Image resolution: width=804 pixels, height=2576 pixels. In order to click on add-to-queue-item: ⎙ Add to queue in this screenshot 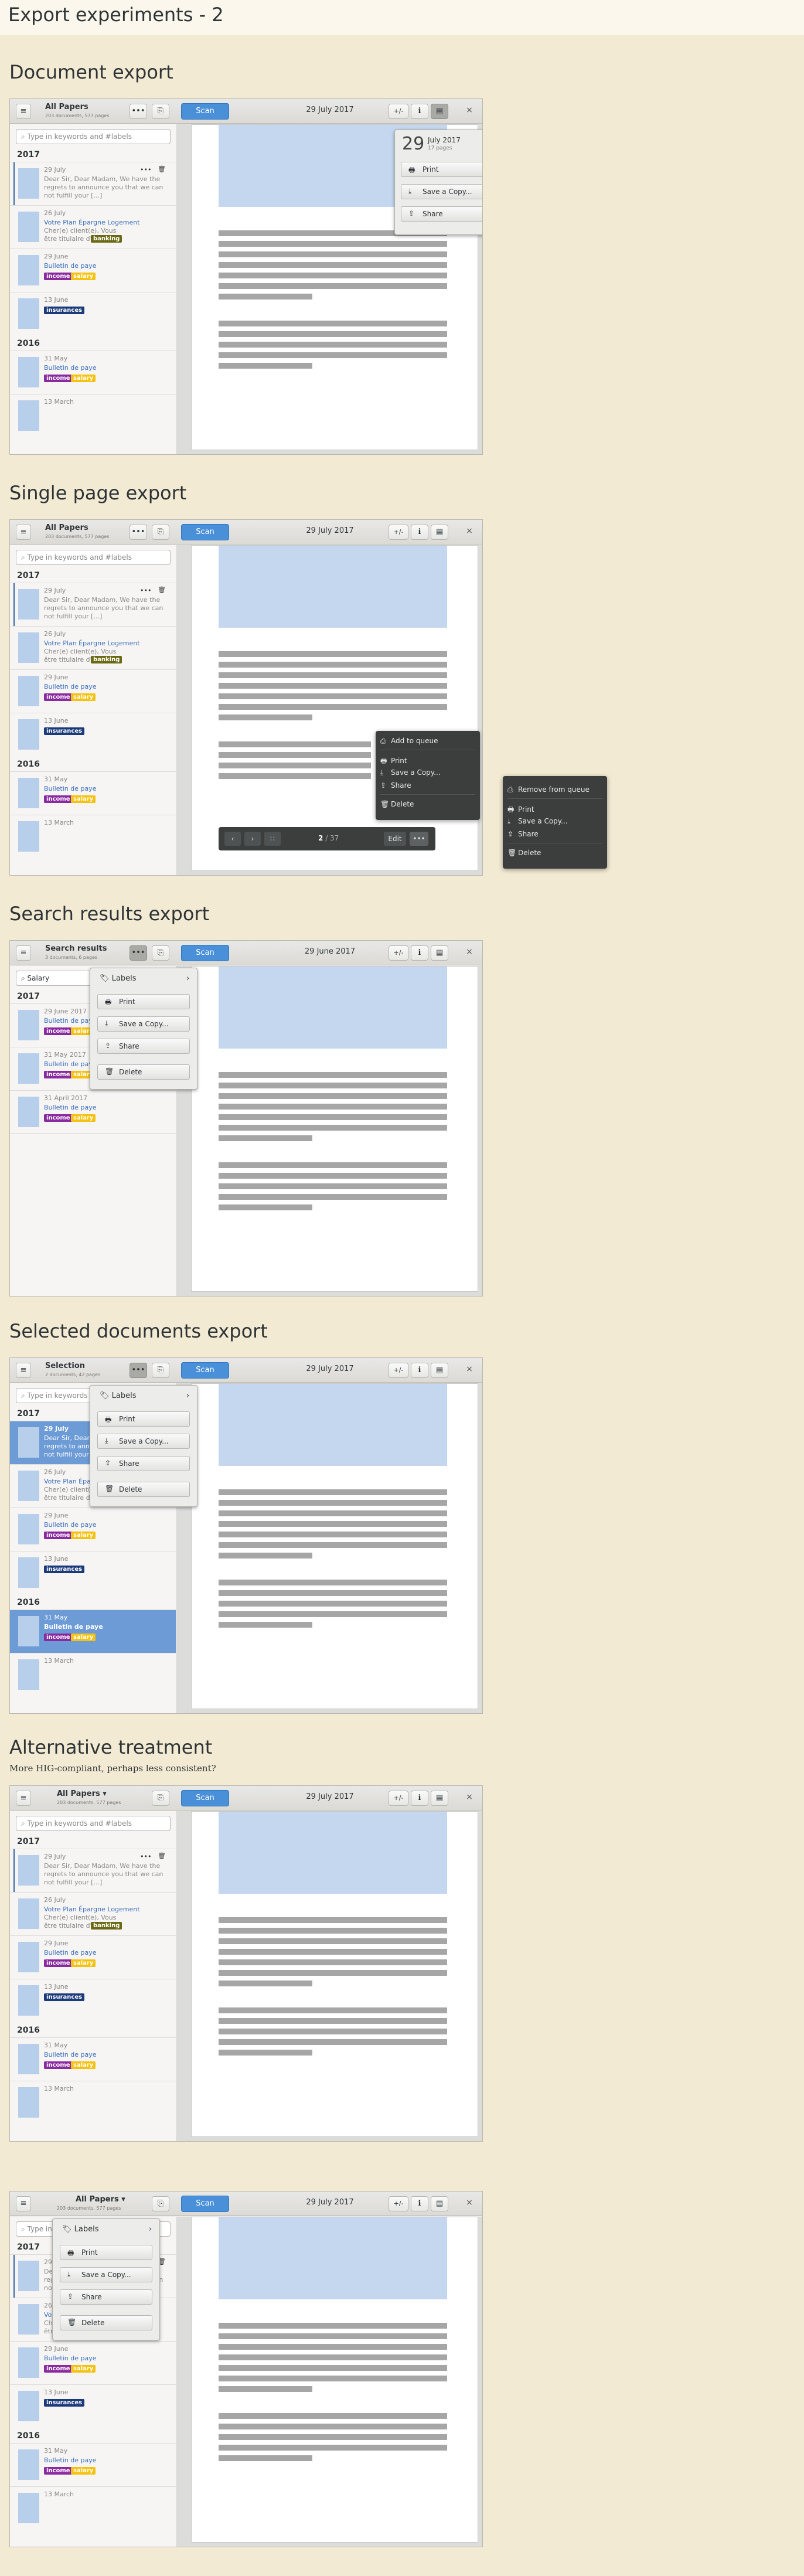, I will do `click(409, 741)`.